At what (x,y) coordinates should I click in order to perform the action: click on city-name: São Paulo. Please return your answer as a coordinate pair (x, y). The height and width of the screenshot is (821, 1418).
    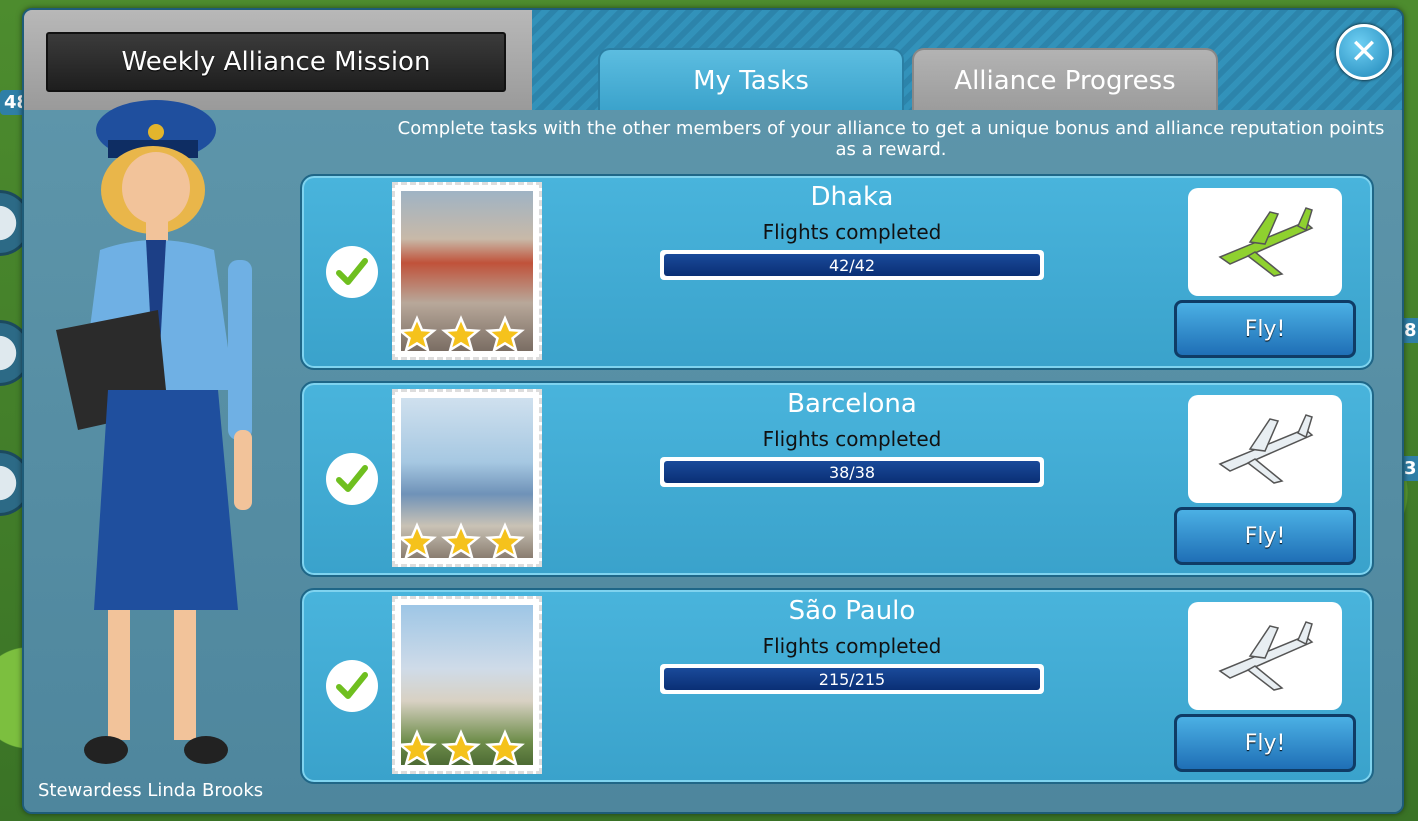
    Looking at the image, I should click on (852, 611).